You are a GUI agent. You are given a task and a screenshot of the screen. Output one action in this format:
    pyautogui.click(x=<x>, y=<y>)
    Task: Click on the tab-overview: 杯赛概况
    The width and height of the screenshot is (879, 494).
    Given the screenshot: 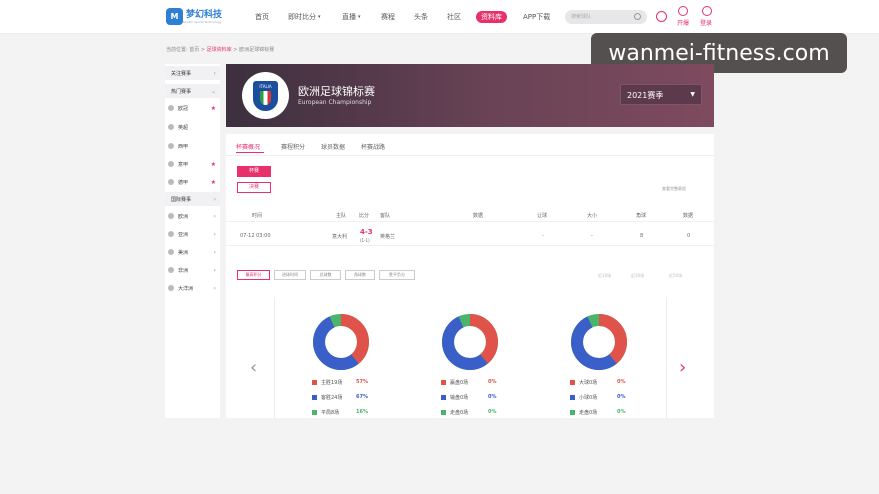 What is the action you would take?
    pyautogui.click(x=248, y=146)
    